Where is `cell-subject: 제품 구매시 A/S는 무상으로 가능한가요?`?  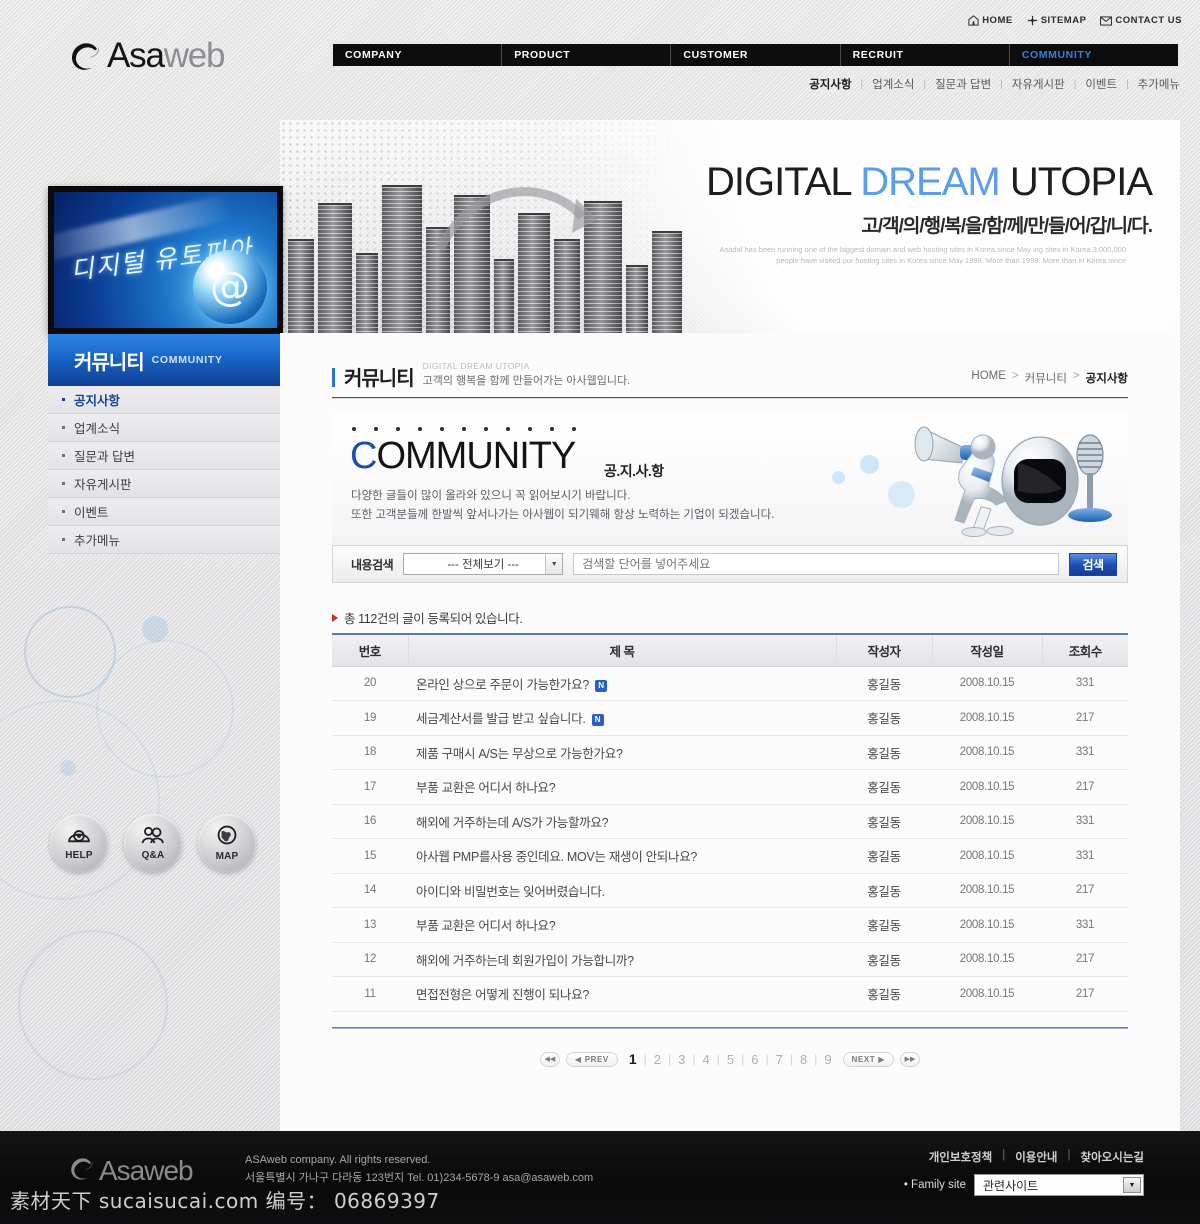
cell-subject: 제품 구매시 A/S는 무상으로 가능한가요? is located at coordinates (622, 752).